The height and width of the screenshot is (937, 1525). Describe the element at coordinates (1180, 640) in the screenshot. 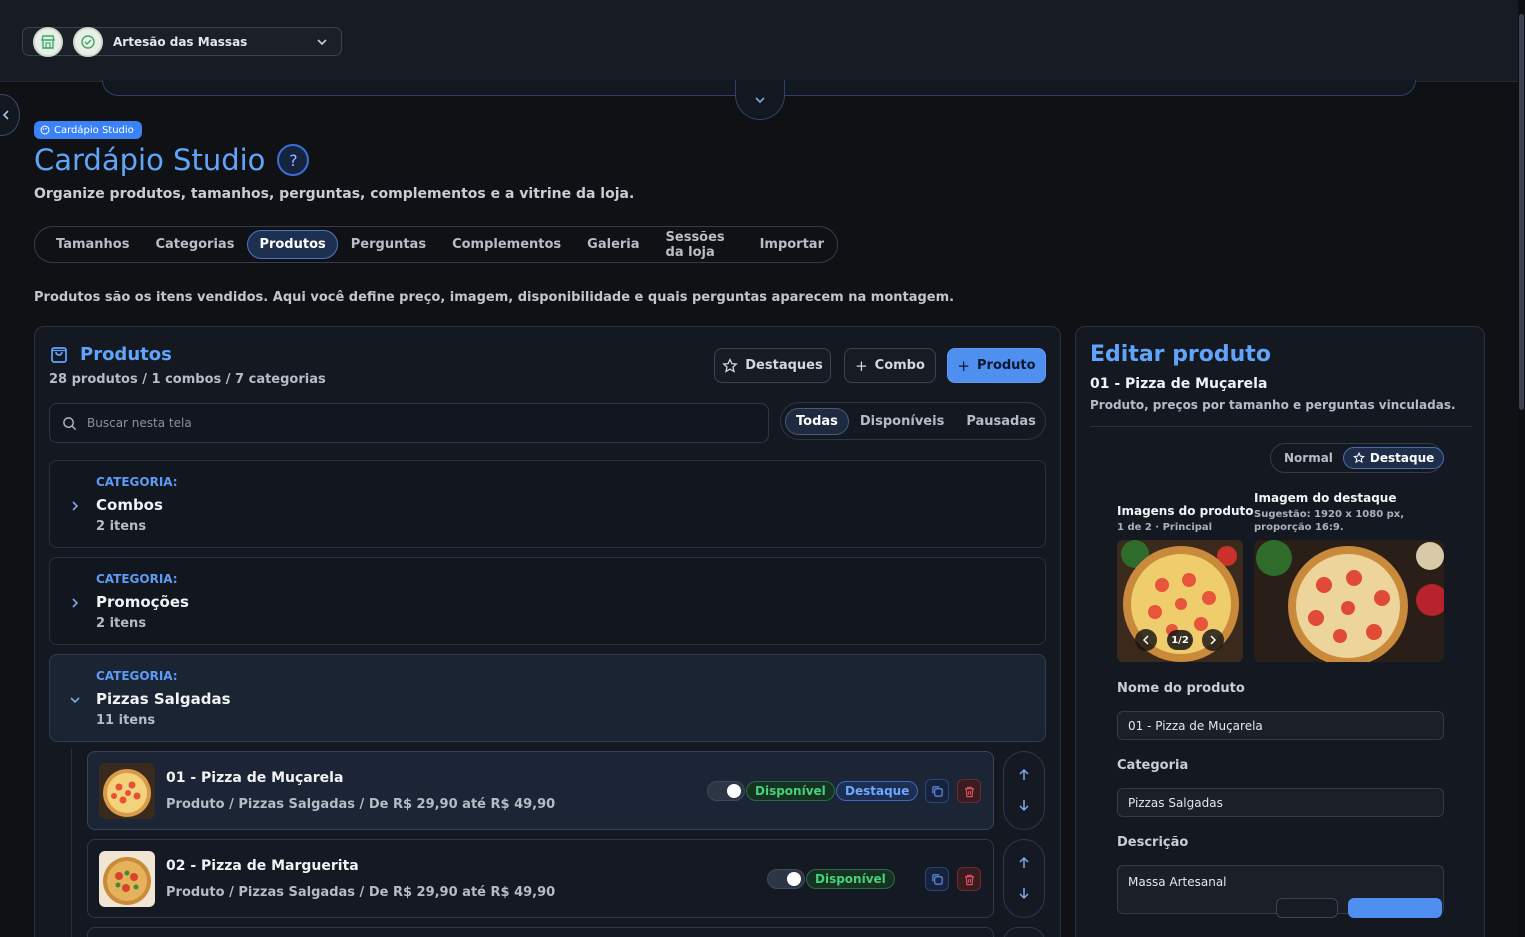

I see `carousel-counter: 1/2` at that location.